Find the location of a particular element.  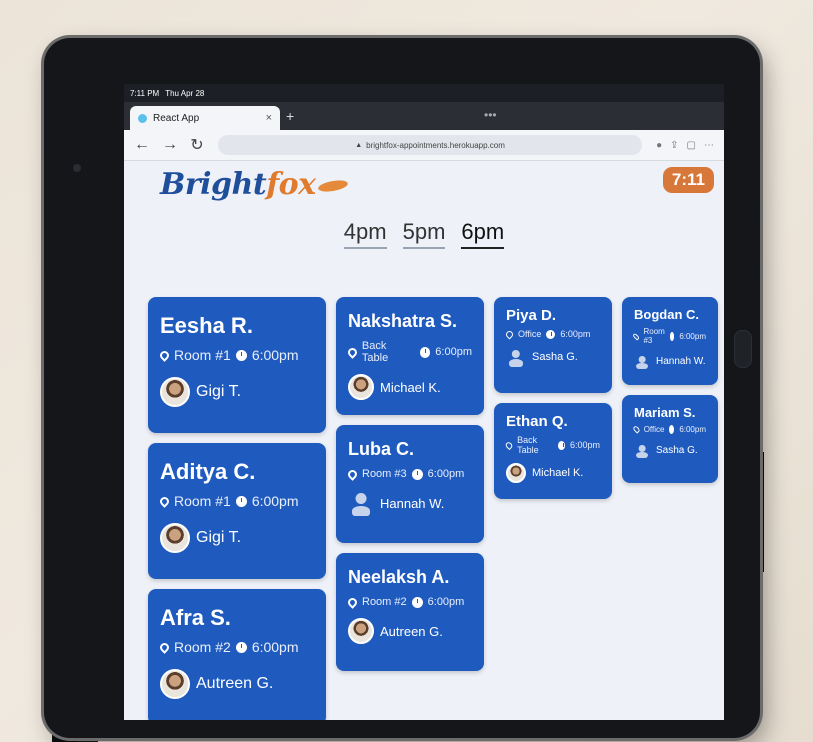

room-label: Room #2 is located at coordinates (202, 647).